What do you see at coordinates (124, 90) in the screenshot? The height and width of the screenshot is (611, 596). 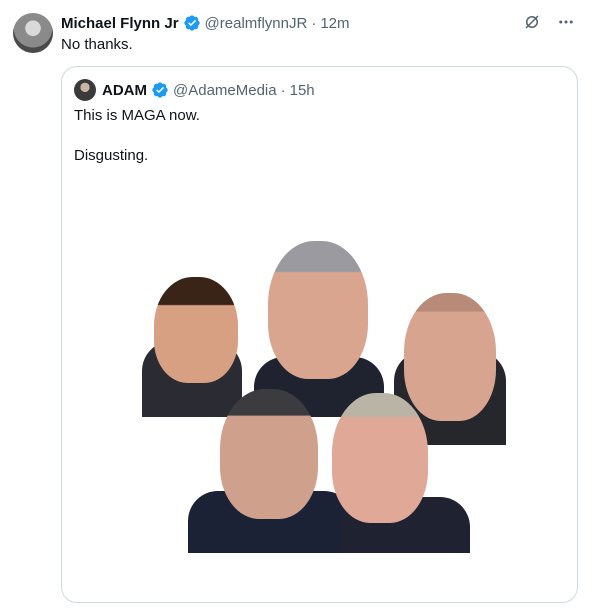 I see `quoted-author-name: ADAM` at bounding box center [124, 90].